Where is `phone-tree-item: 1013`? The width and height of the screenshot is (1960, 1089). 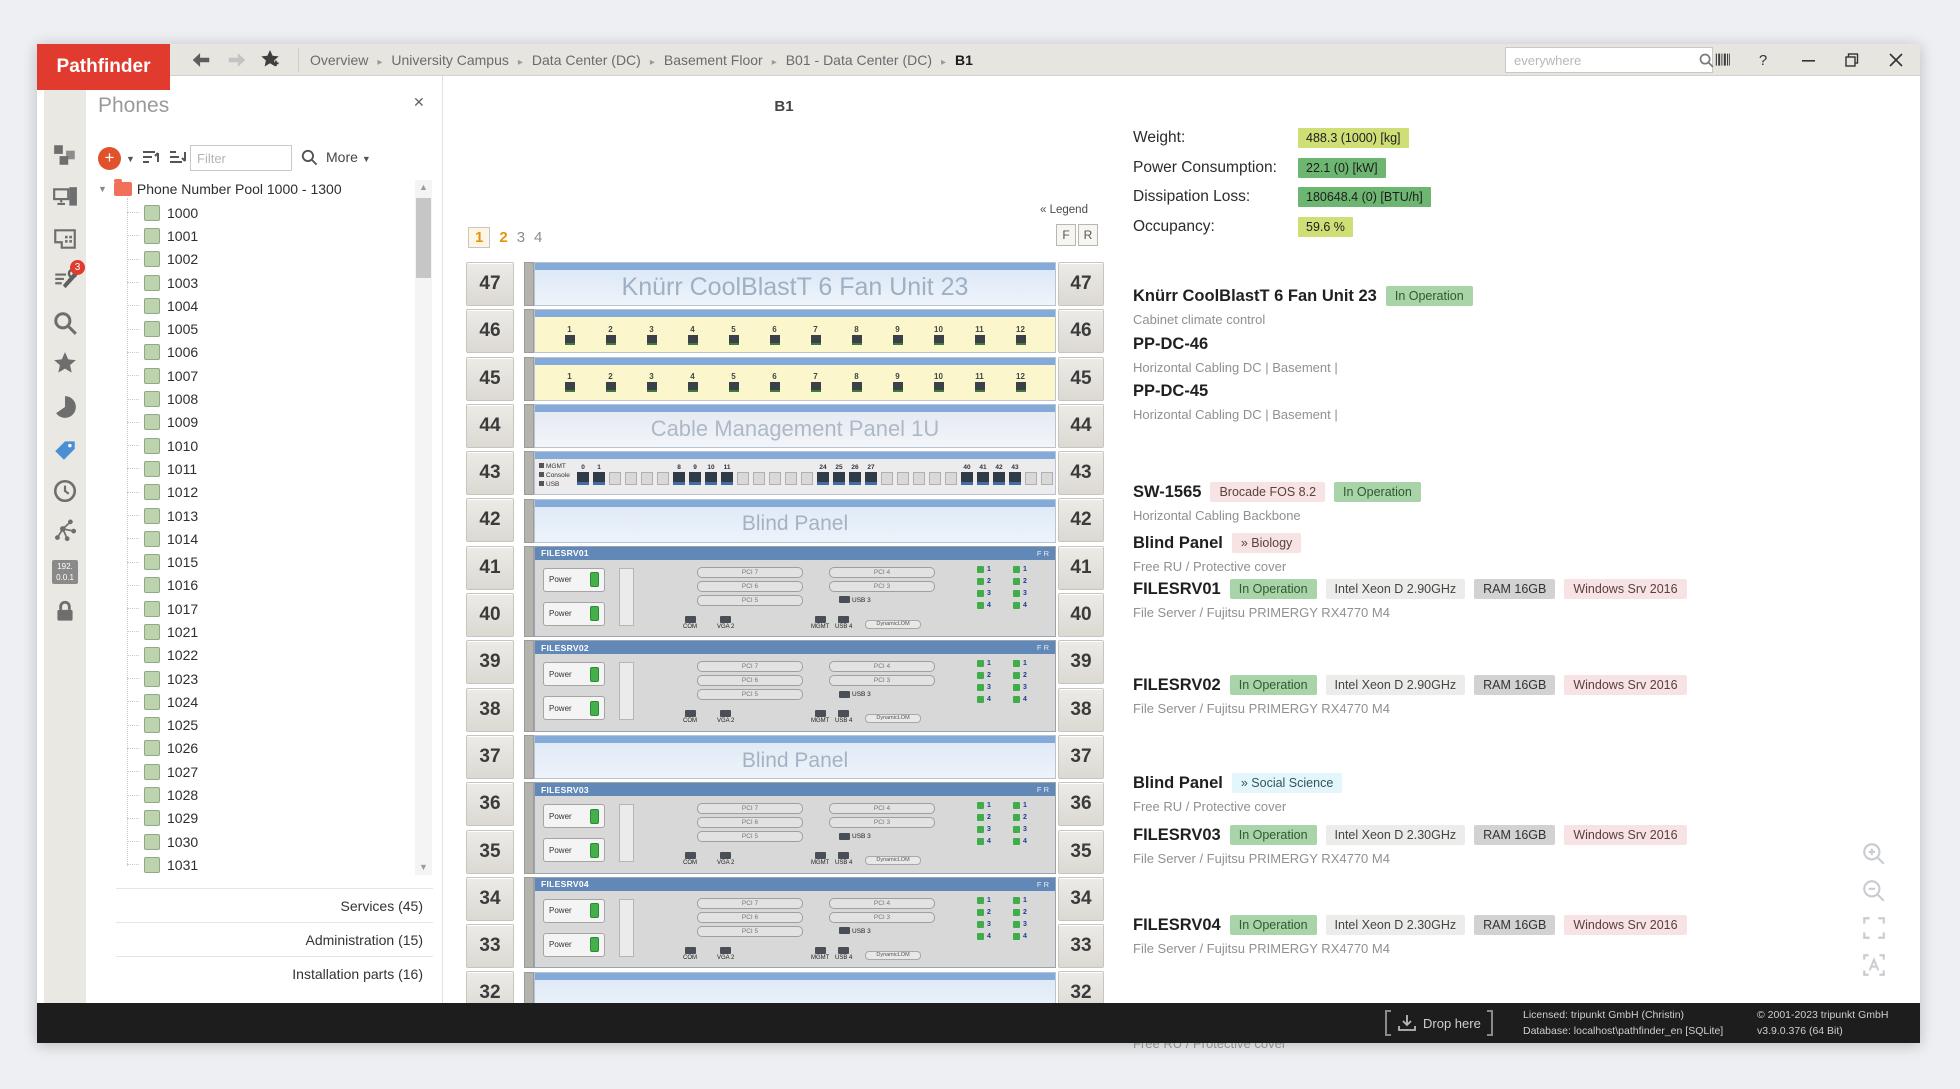
phone-tree-item: 1013 is located at coordinates (246, 515).